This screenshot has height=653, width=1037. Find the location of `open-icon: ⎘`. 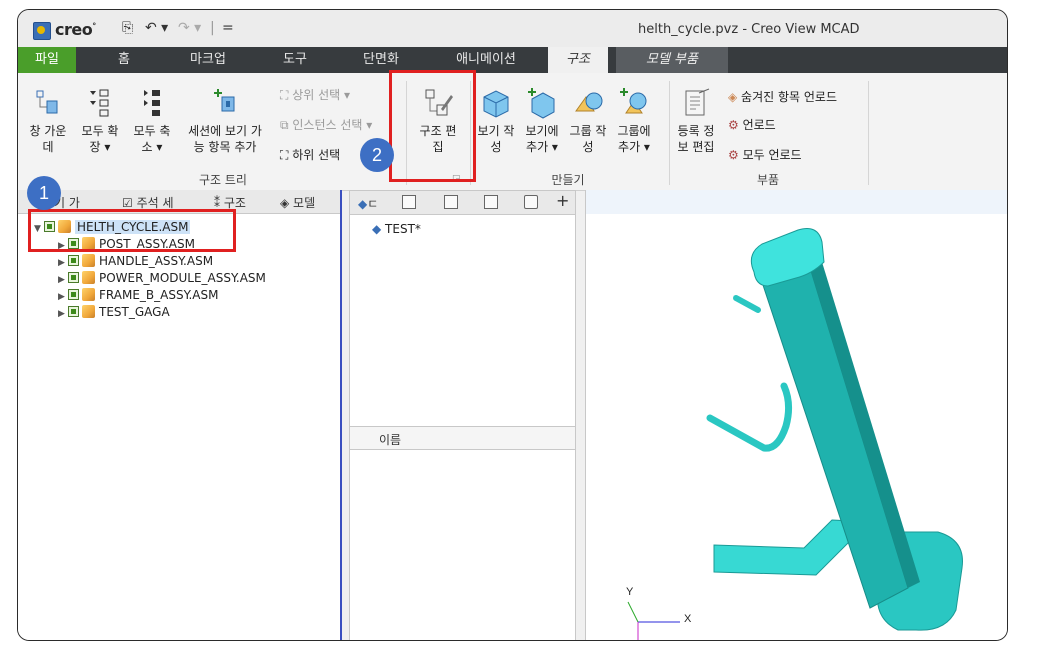

open-icon: ⎘ is located at coordinates (127, 28).